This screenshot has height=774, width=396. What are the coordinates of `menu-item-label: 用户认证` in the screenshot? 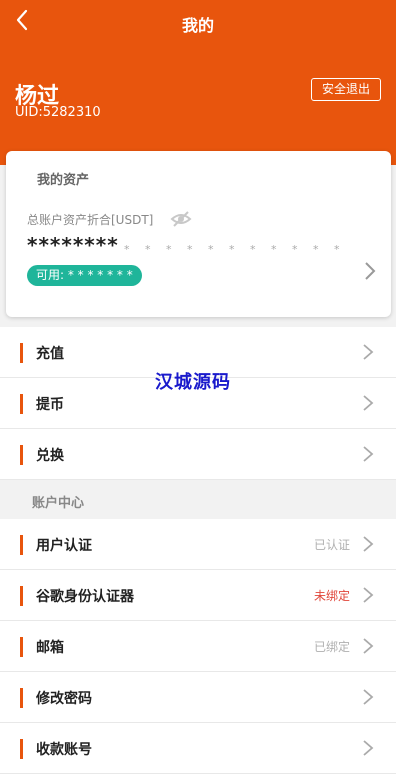 It's located at (64, 546).